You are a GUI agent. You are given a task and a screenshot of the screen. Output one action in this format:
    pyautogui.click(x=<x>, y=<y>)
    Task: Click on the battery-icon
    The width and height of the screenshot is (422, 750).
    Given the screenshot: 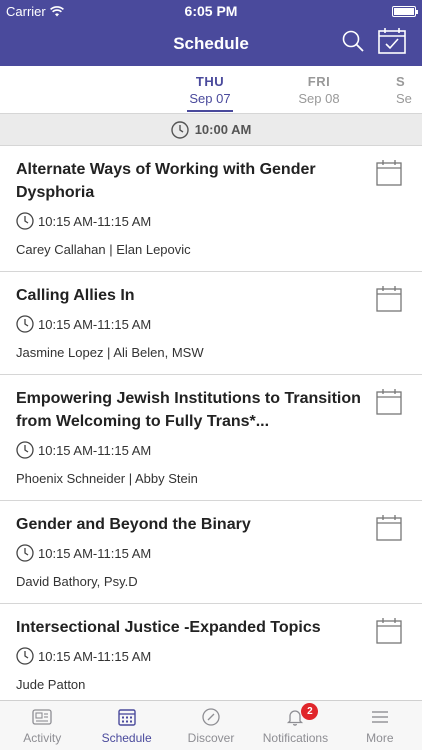 What is the action you would take?
    pyautogui.click(x=405, y=11)
    